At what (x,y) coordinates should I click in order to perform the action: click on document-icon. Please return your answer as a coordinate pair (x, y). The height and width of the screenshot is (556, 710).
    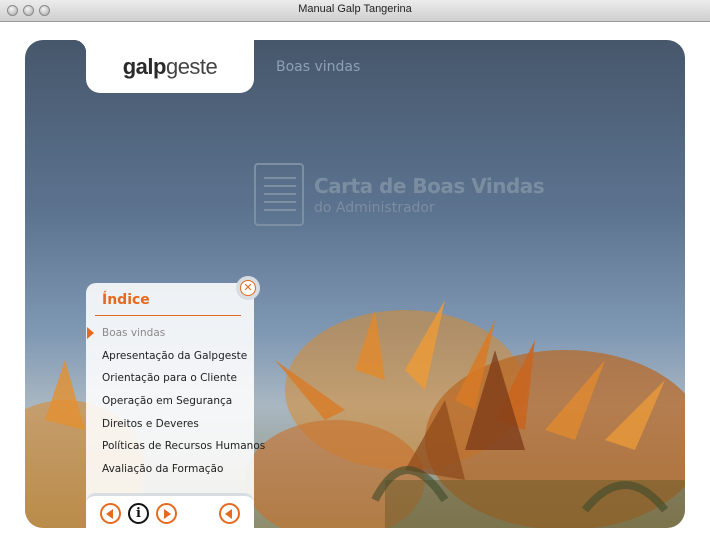
    Looking at the image, I should click on (279, 194).